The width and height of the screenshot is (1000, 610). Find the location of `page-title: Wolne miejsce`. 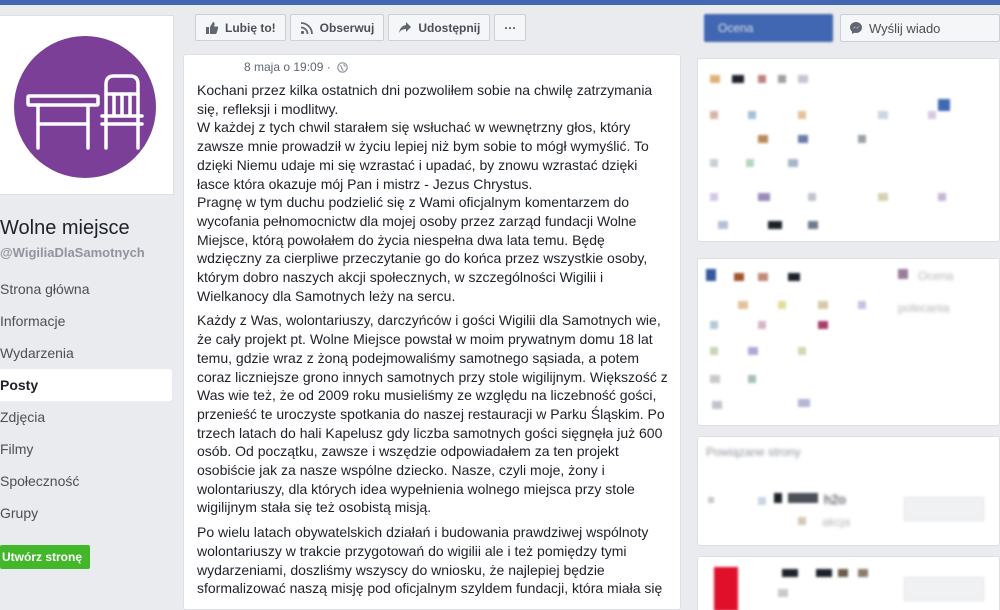

page-title: Wolne miejsce is located at coordinates (65, 228).